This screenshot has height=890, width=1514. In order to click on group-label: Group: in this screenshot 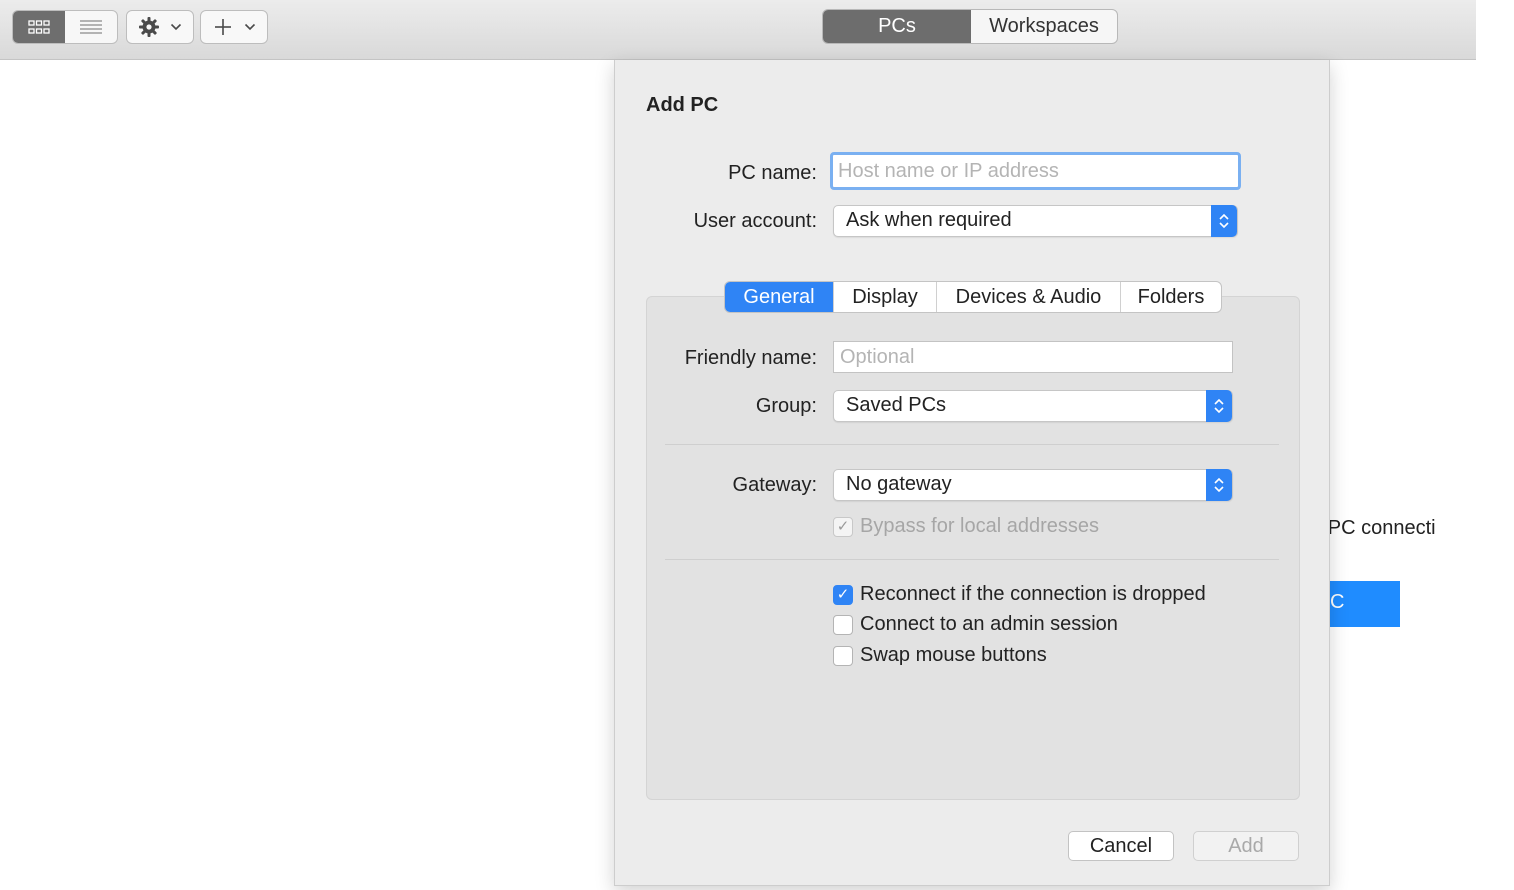, I will do `click(786, 406)`.